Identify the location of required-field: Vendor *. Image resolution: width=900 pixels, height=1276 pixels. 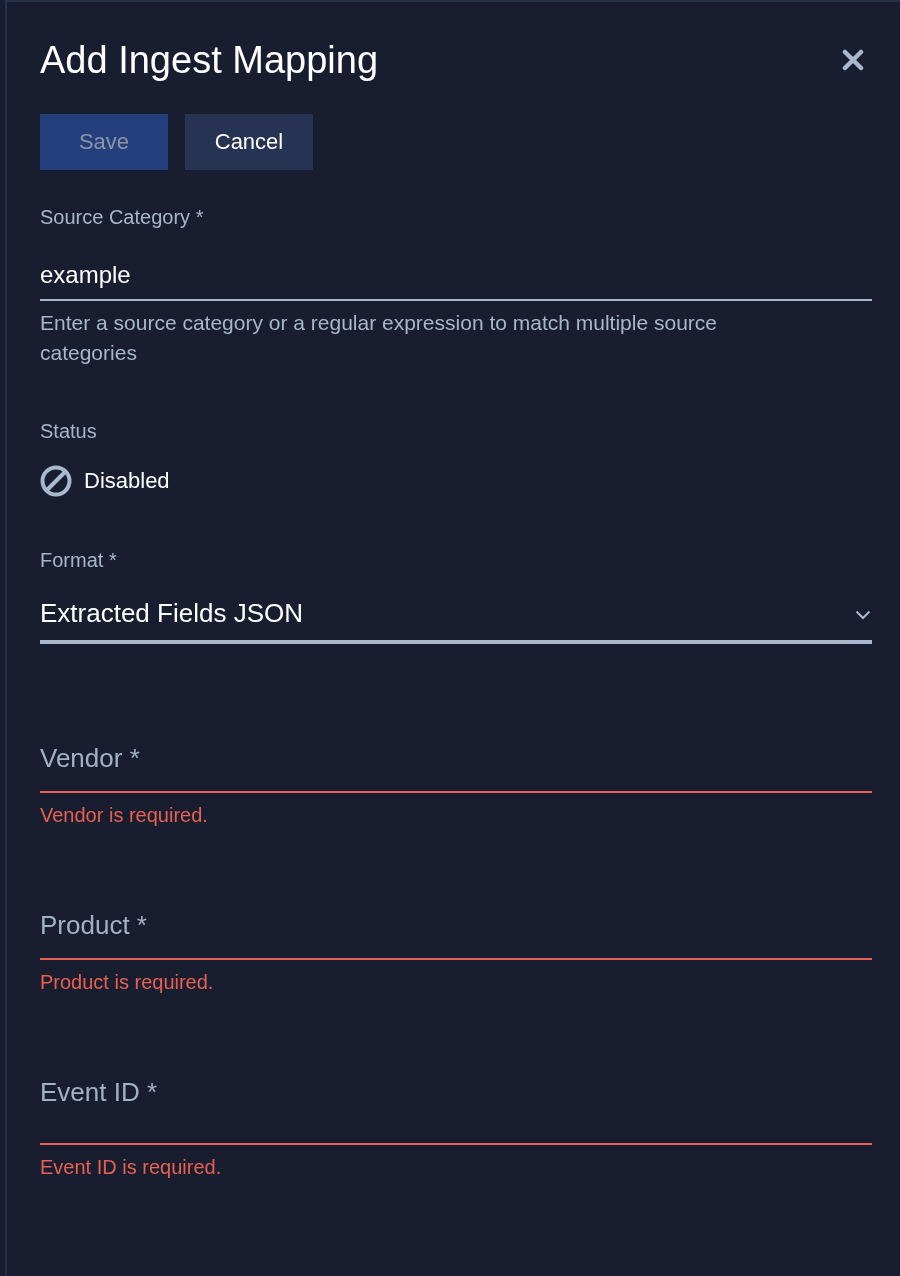
(456, 753).